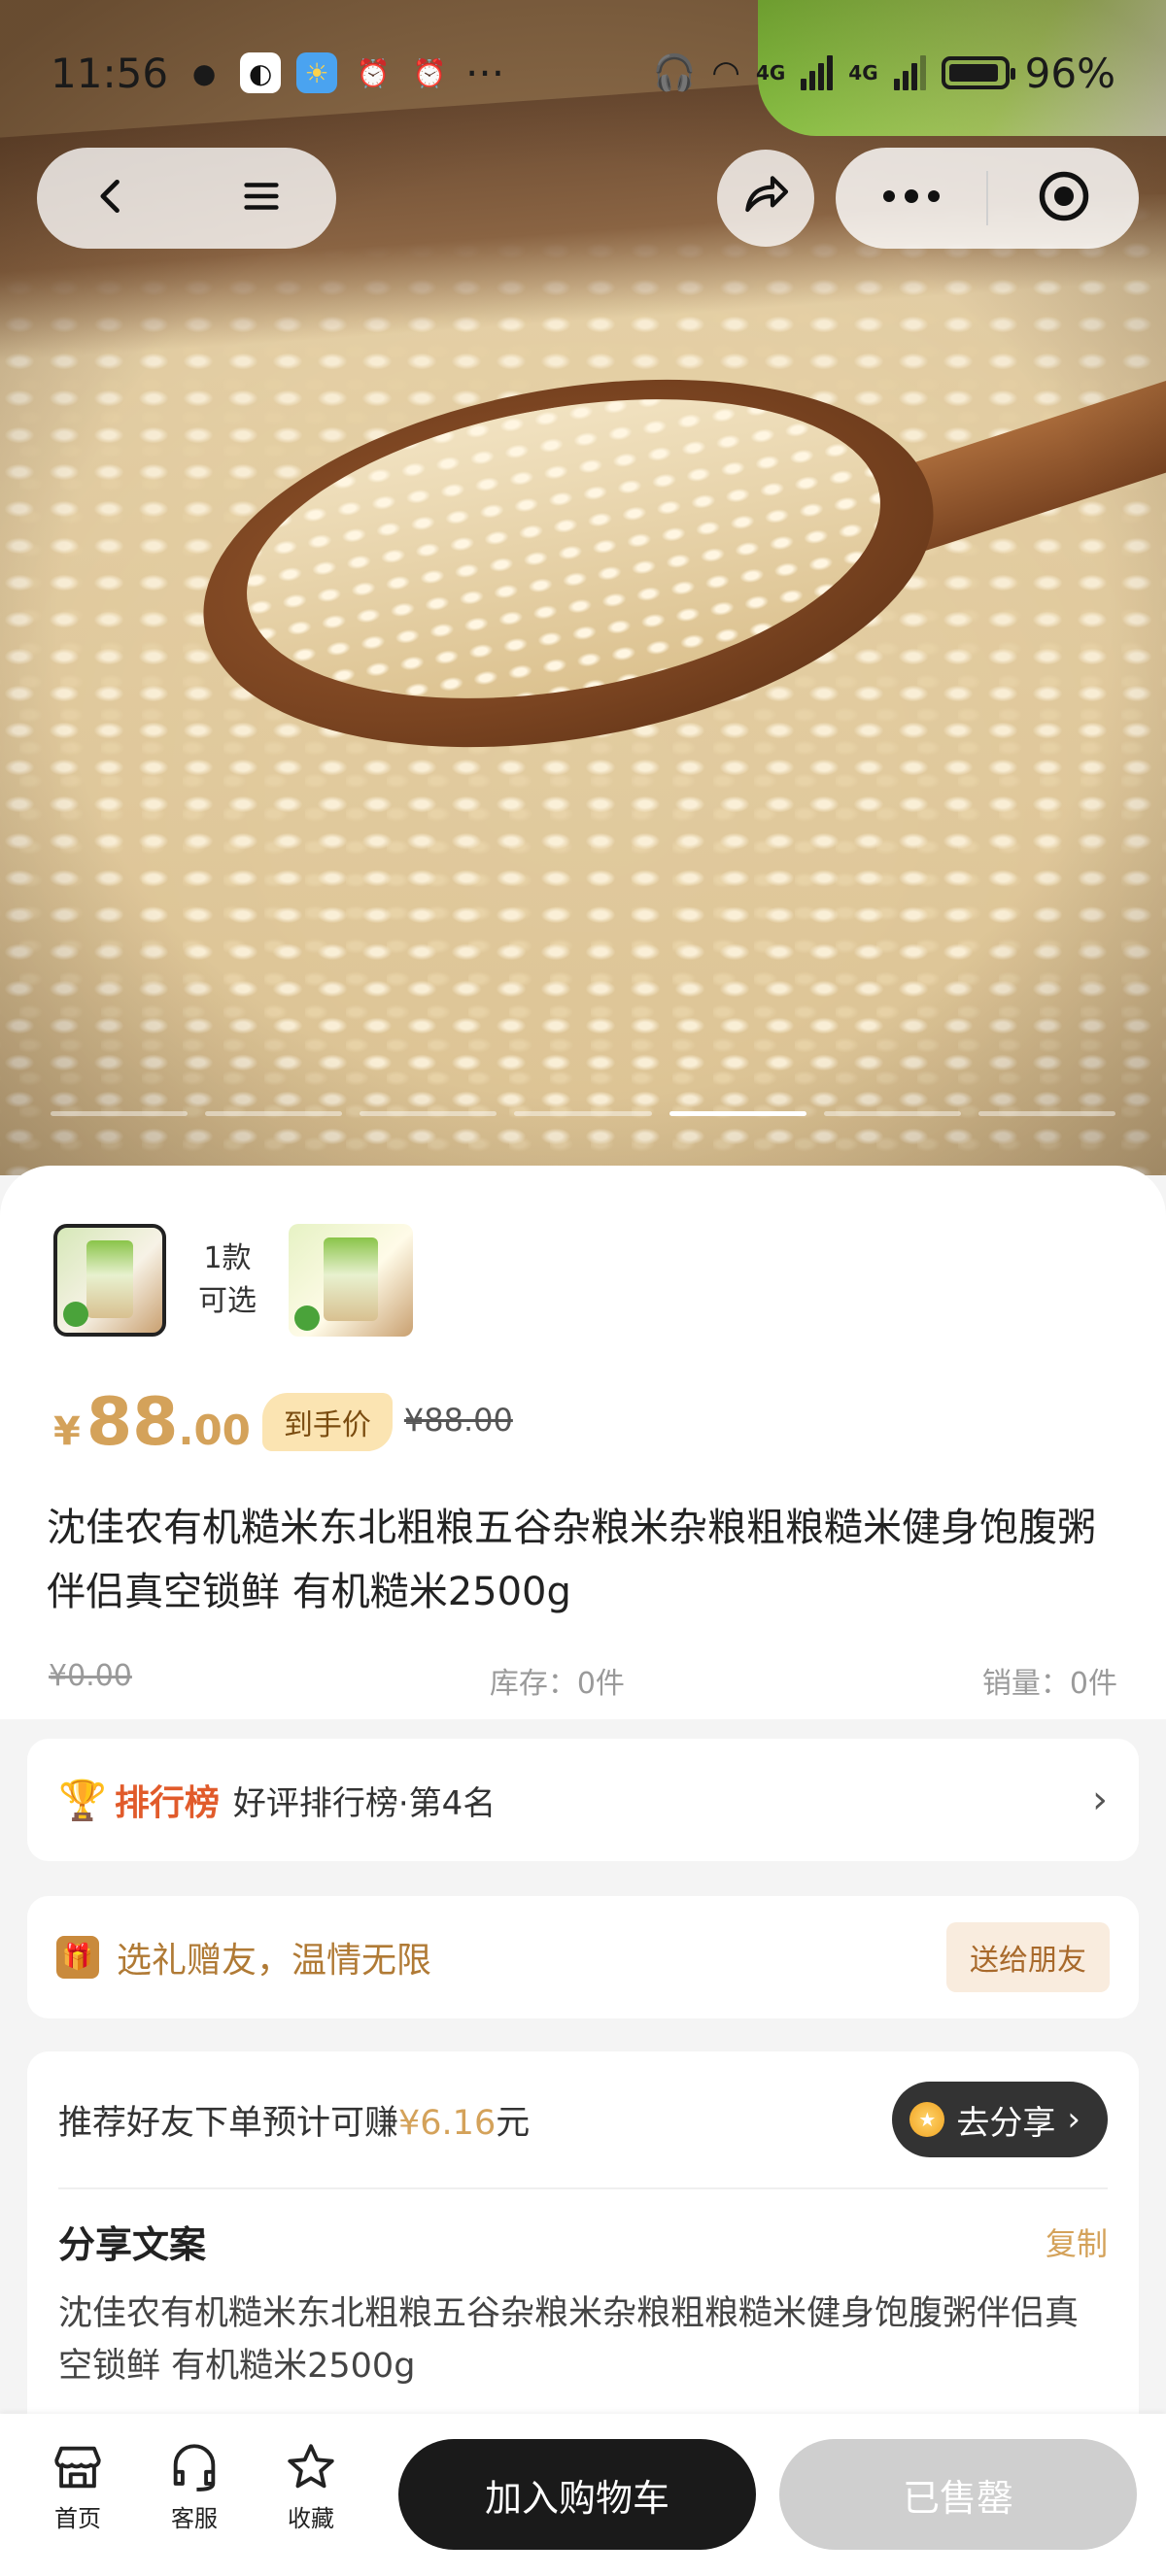 This screenshot has width=1166, height=2576. Describe the element at coordinates (274, 1961) in the screenshot. I see `gift-text: 选礼赠友，温情无限` at that location.